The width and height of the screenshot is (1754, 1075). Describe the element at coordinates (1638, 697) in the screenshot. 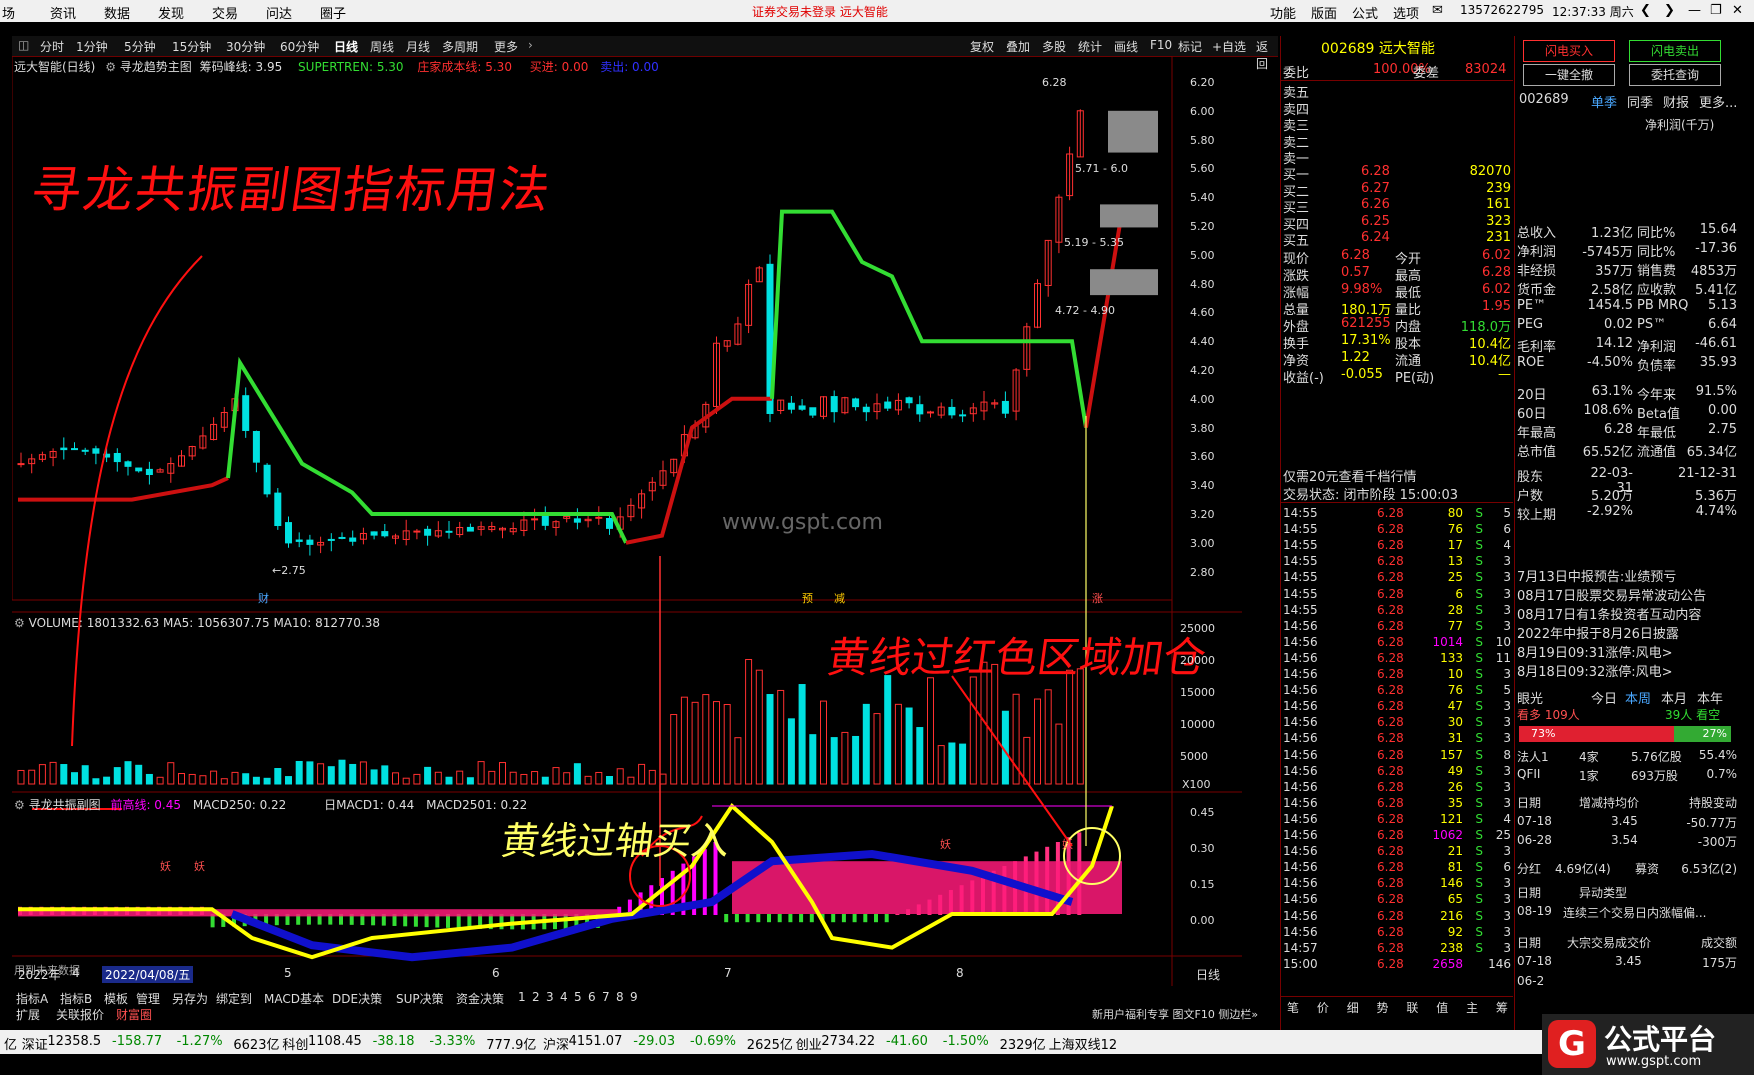

I see `tab-week: 本周` at that location.